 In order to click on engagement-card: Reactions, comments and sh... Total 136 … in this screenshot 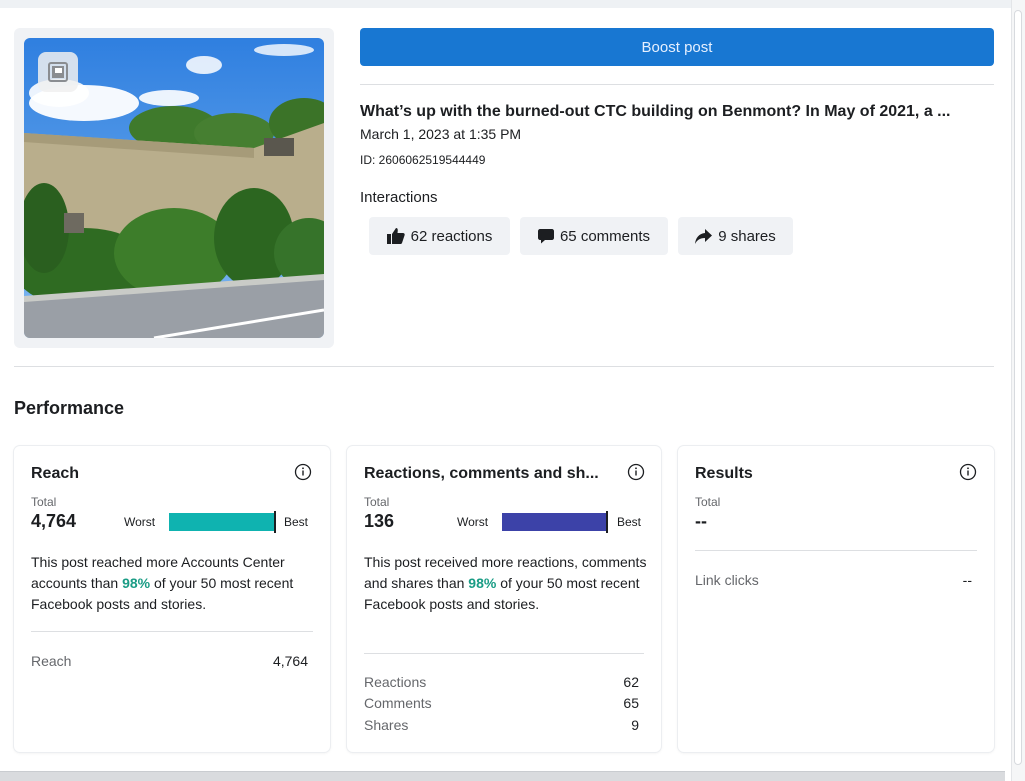, I will do `click(504, 599)`.